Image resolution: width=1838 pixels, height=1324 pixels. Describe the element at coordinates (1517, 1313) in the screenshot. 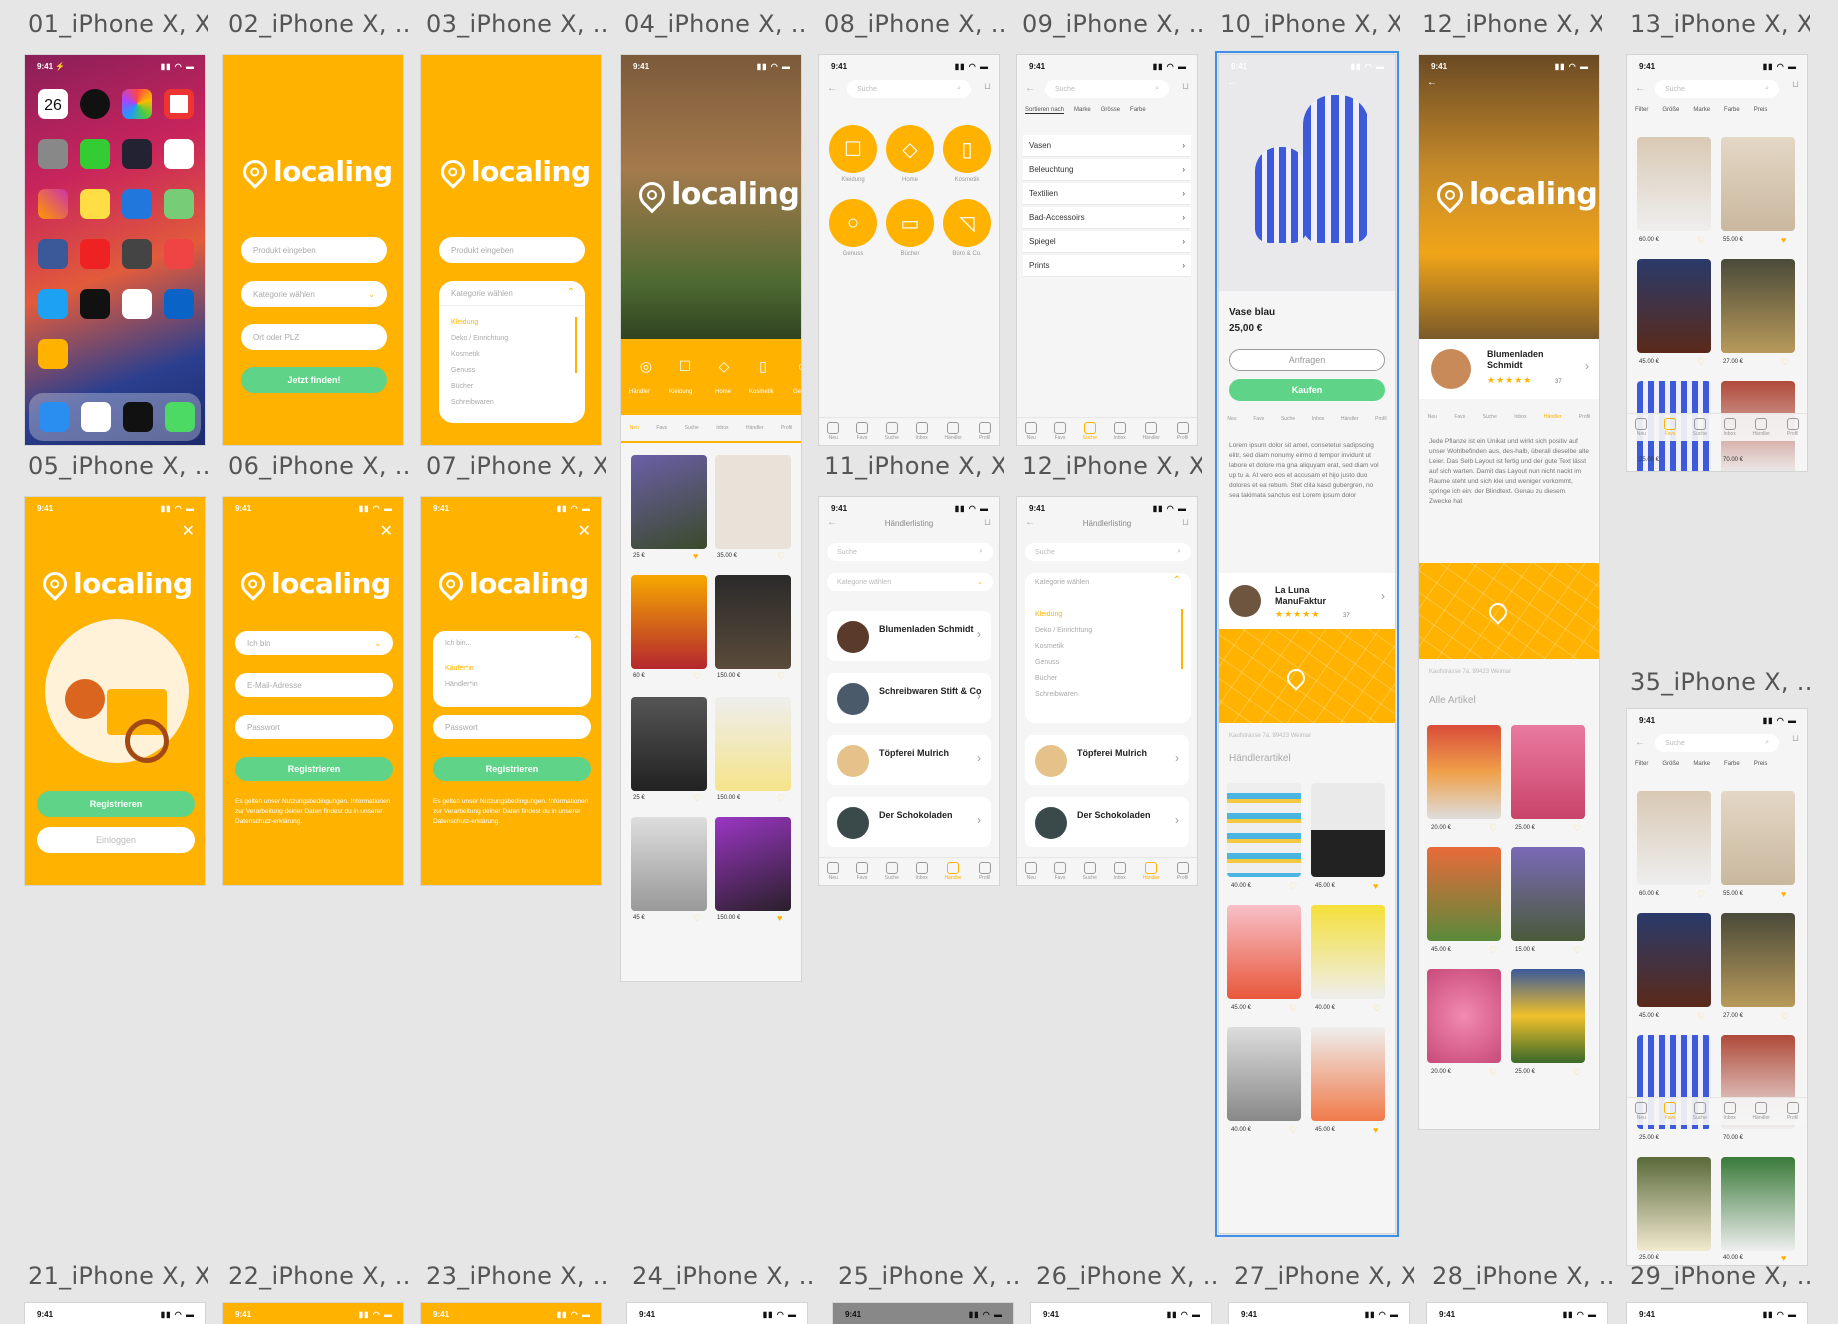

I see `frame-28: 9:41 ▮▮ ◠ ▬` at that location.